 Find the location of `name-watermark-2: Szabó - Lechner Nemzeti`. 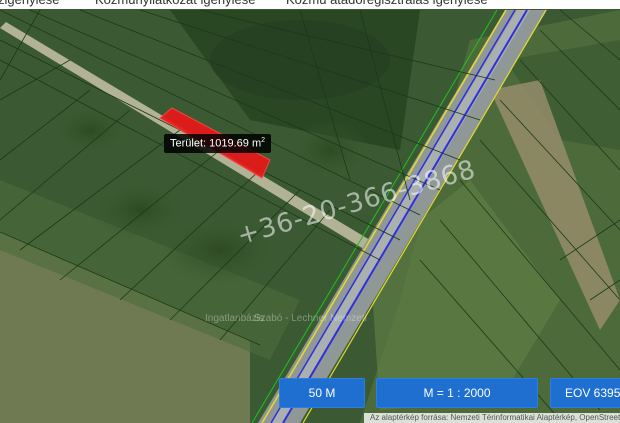

name-watermark-2: Szabó - Lechner Nemzeti is located at coordinates (310, 318).